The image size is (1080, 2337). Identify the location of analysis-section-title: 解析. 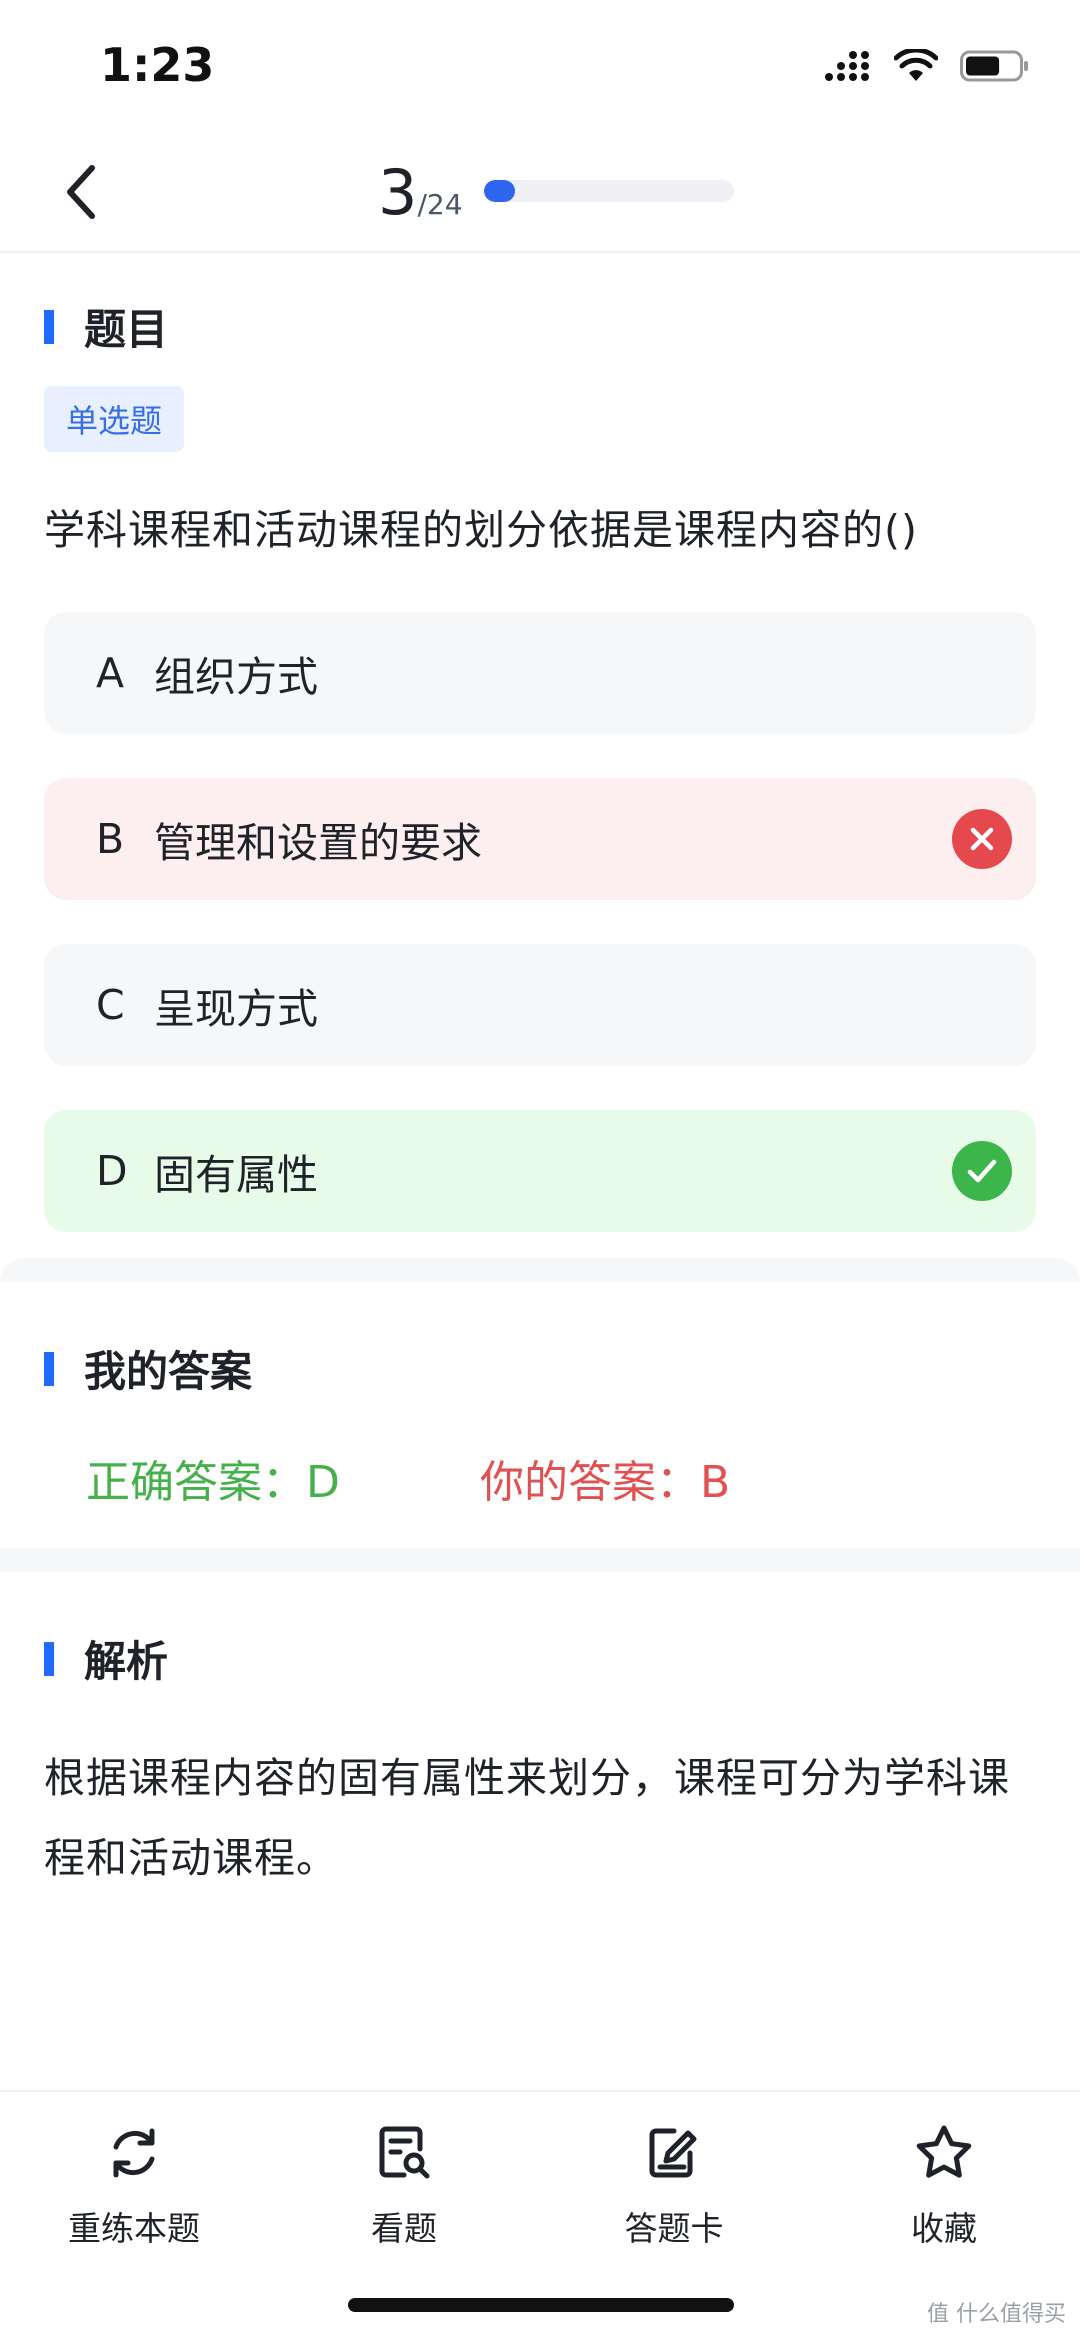
(126, 1661).